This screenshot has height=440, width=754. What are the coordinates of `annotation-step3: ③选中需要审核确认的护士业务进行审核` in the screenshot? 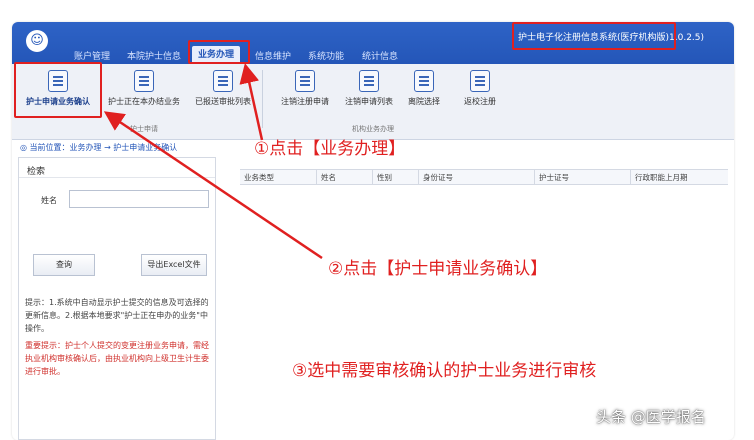 It's located at (444, 371).